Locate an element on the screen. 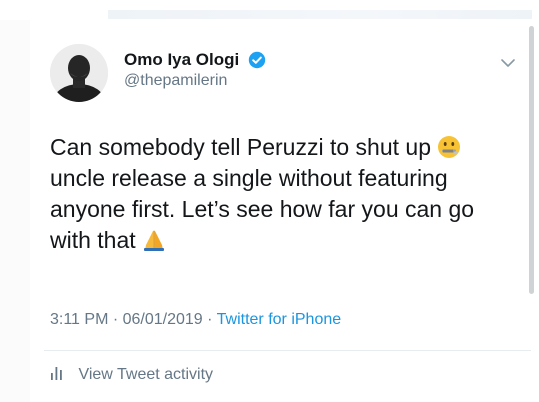  view-tweet-activity-link: View Tweet activity is located at coordinates (131, 375).